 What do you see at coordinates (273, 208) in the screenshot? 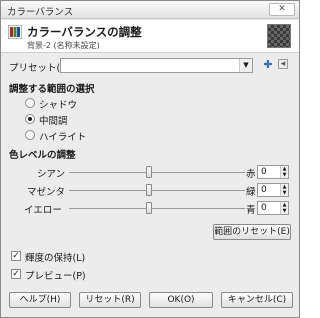
I see `yellow-blue-value: 0 ▲ ▼` at bounding box center [273, 208].